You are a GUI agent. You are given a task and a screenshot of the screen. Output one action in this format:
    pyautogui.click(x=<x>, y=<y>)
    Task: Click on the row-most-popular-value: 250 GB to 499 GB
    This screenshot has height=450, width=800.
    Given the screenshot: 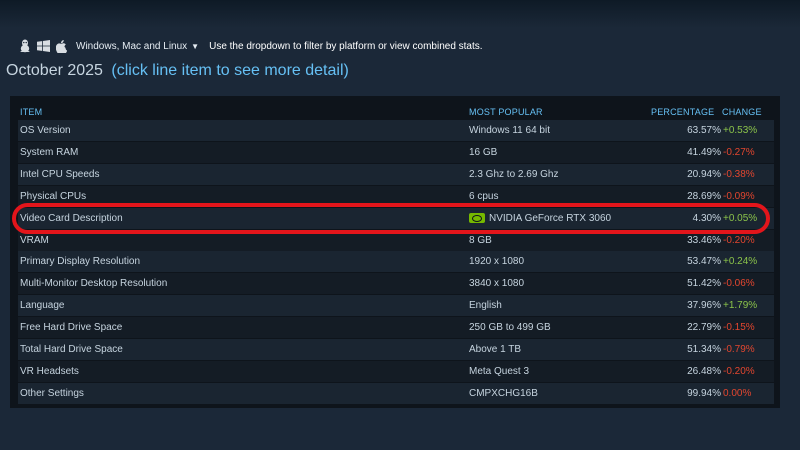 What is the action you would take?
    pyautogui.click(x=510, y=328)
    